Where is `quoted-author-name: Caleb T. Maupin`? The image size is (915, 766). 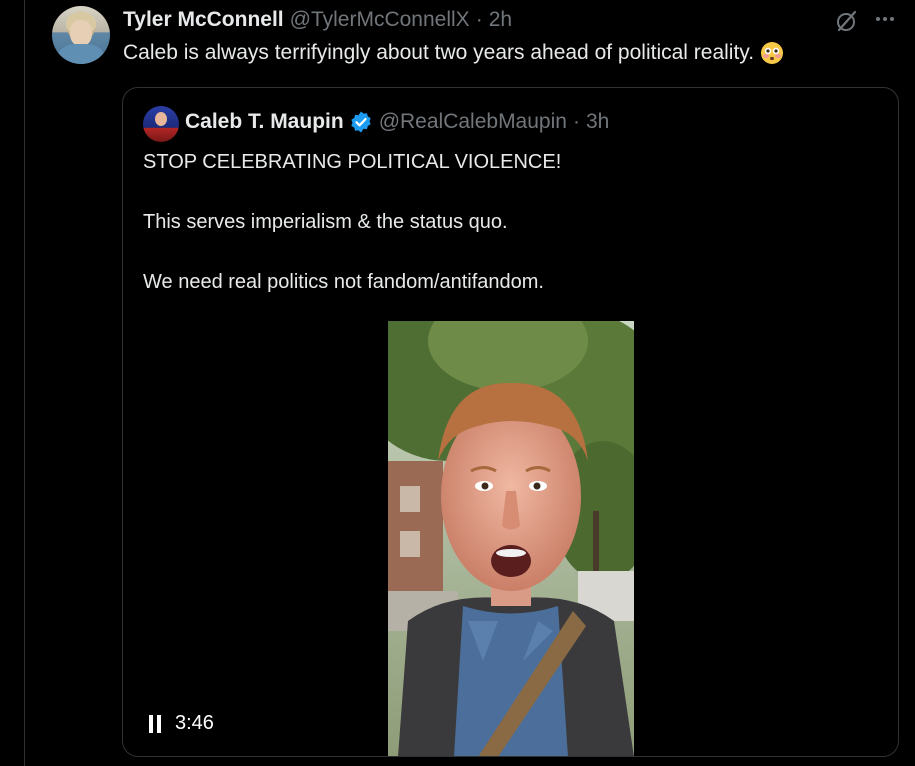
quoted-author-name: Caleb T. Maupin is located at coordinates (264, 122).